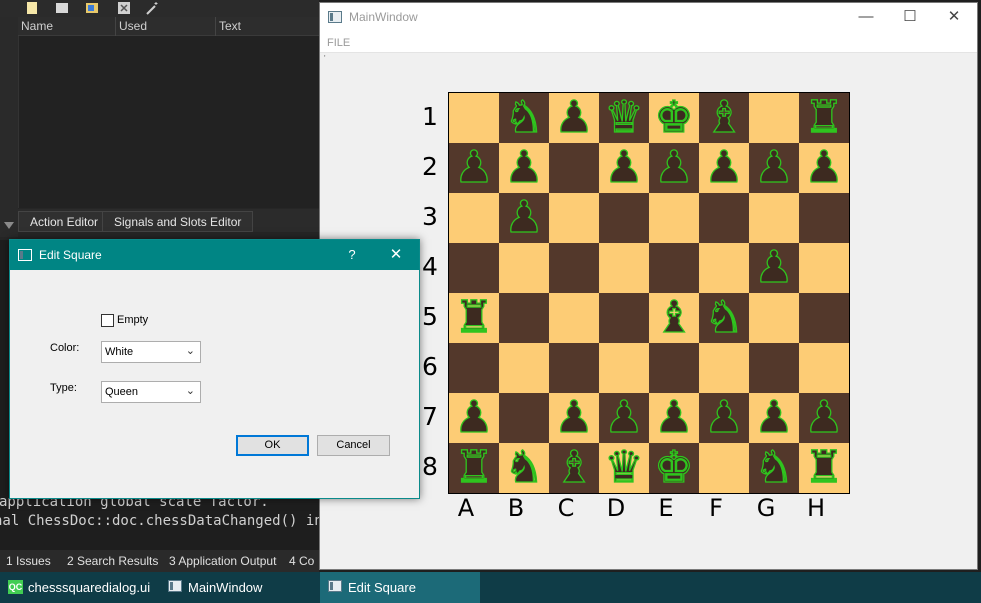 The width and height of the screenshot is (981, 603). Describe the element at coordinates (178, 221) in the screenshot. I see `tab-signals-slots-editor: Signals and Slots Editor` at that location.